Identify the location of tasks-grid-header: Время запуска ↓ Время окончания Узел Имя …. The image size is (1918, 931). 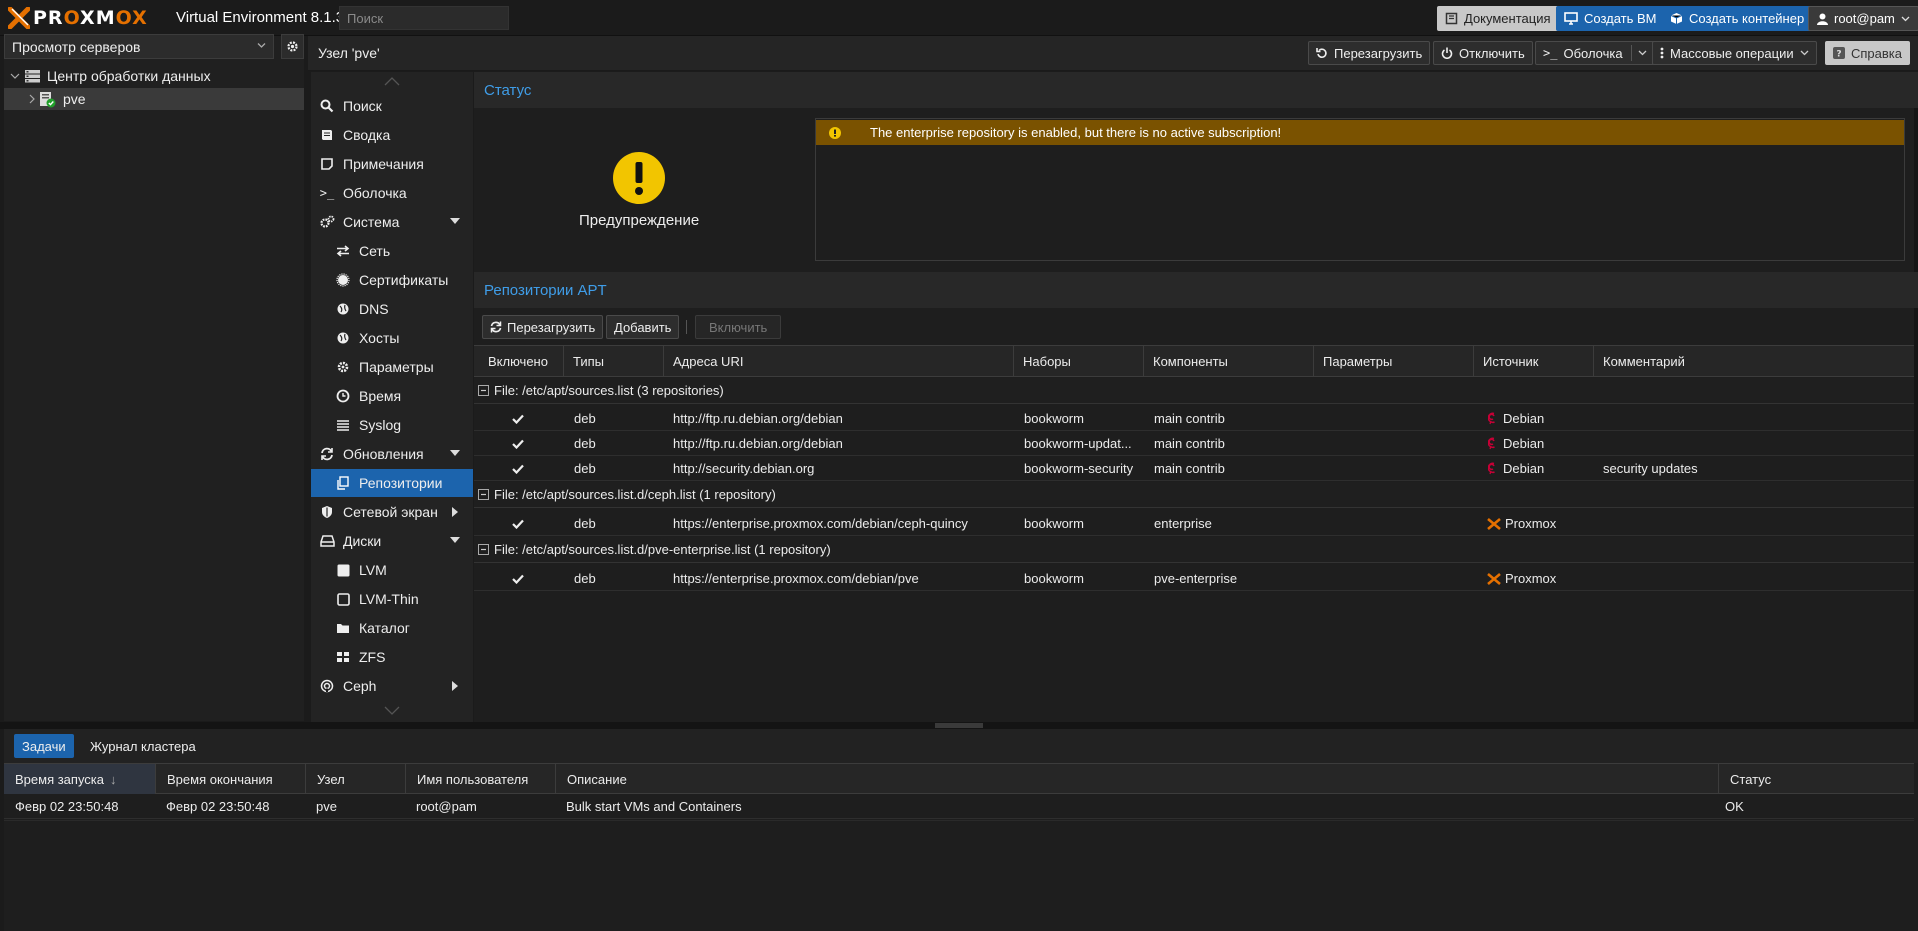
(959, 778).